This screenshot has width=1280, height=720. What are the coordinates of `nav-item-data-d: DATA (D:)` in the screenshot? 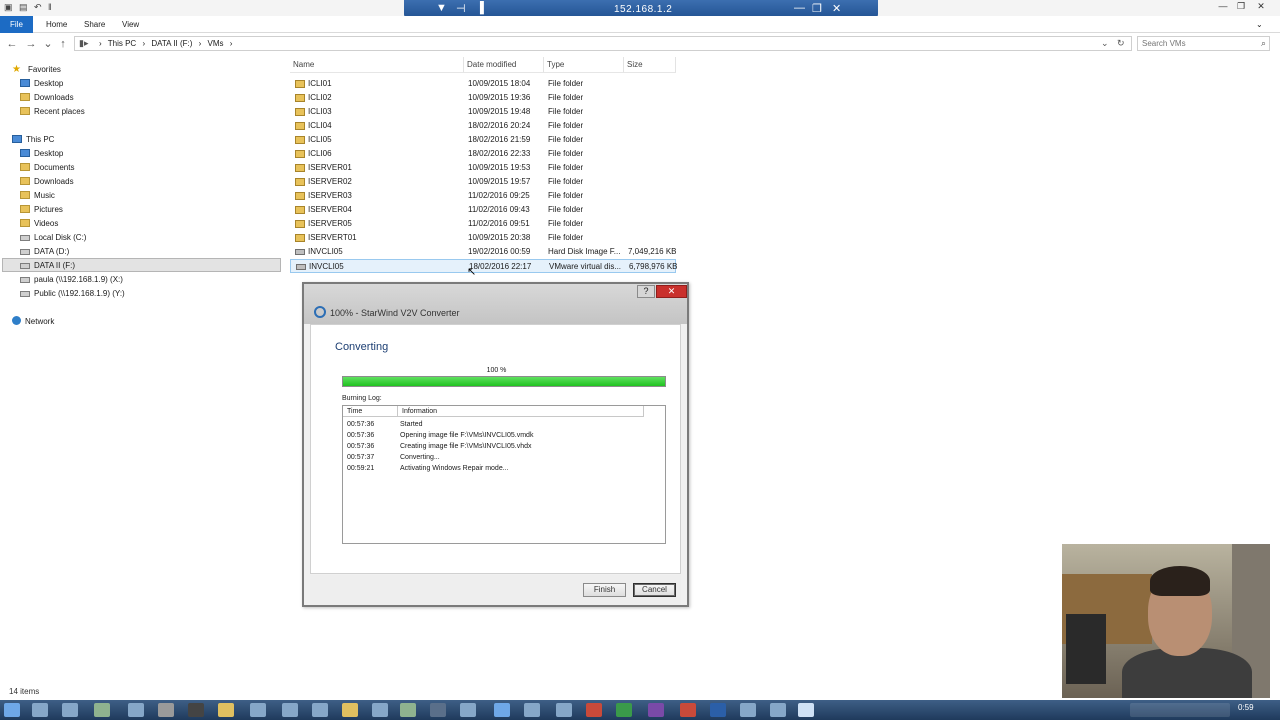 It's located at (44, 252).